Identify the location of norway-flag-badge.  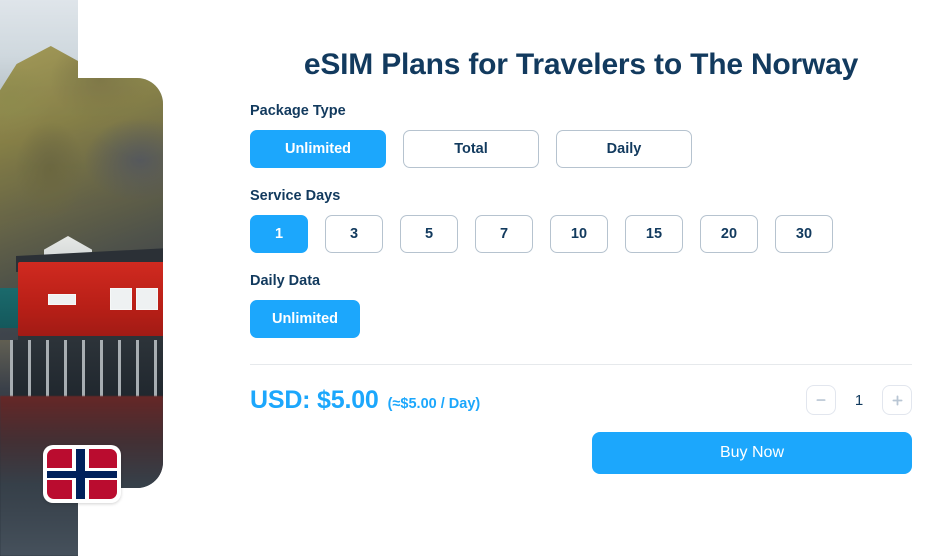
(82, 474).